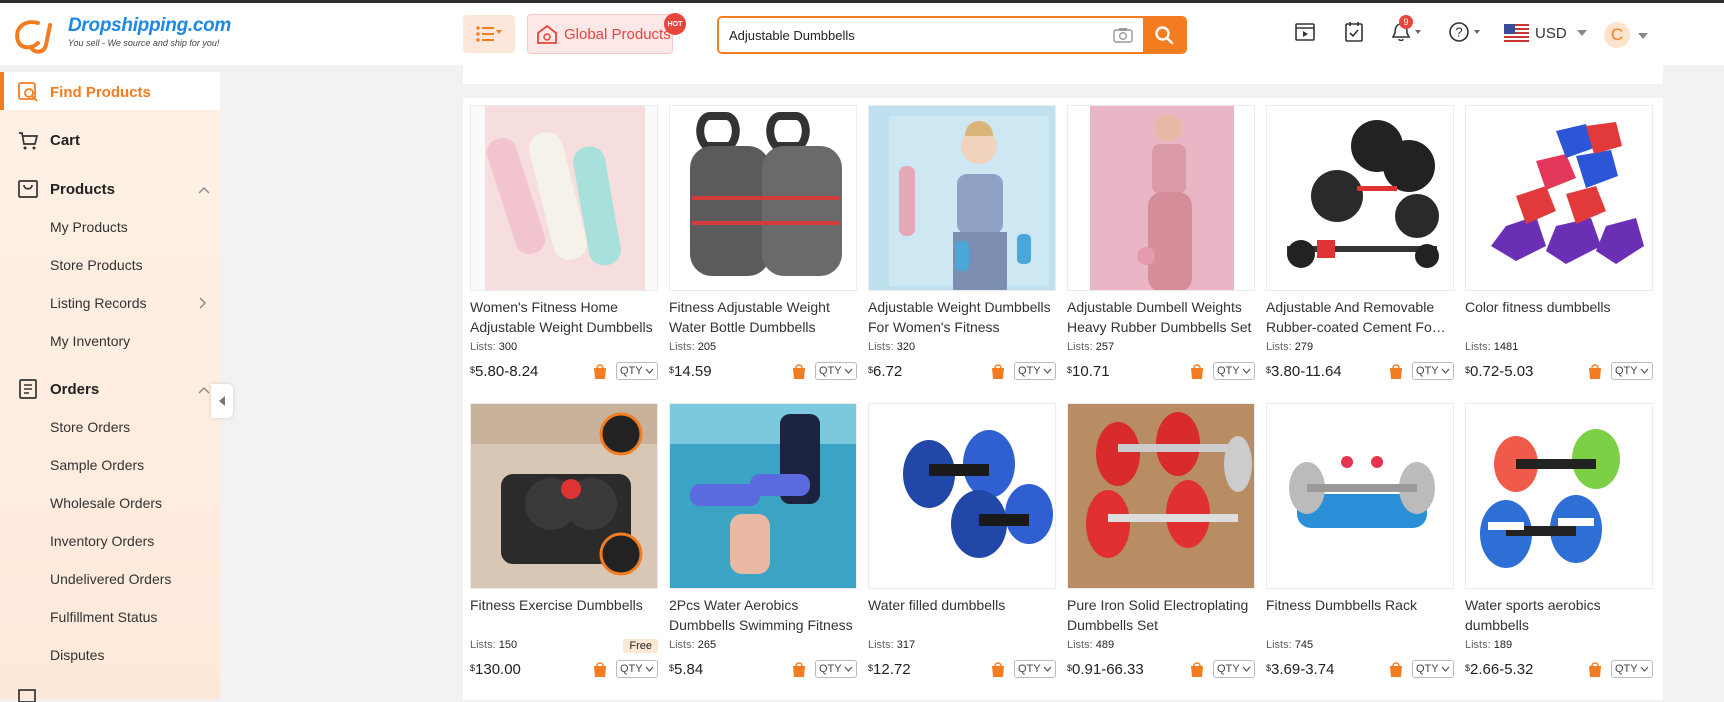 The image size is (1724, 702). I want to click on avatar: C, so click(1617, 35).